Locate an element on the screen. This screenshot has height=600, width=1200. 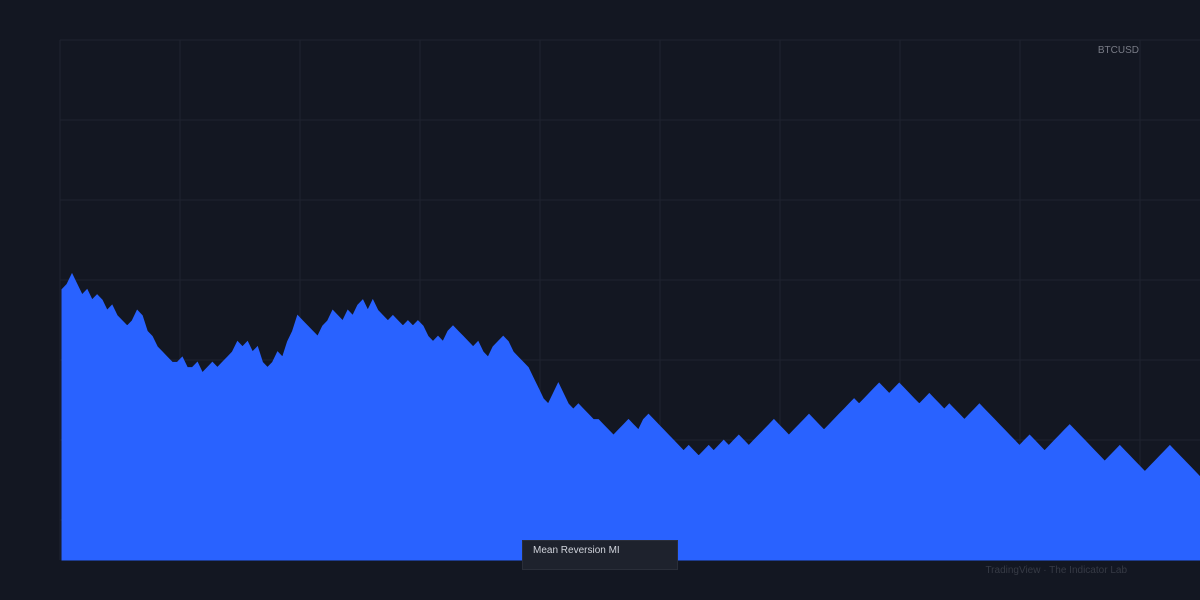
attribution-watermark: TradingView · The Indicator Lab is located at coordinates (1056, 570).